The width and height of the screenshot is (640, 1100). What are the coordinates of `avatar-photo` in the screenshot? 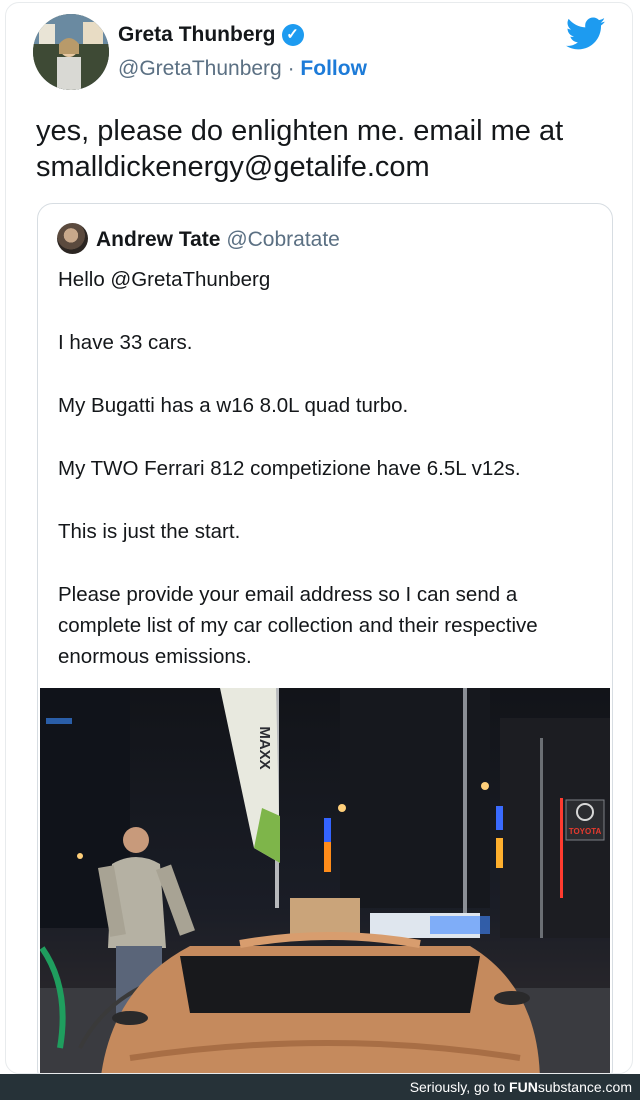 It's located at (71, 52).